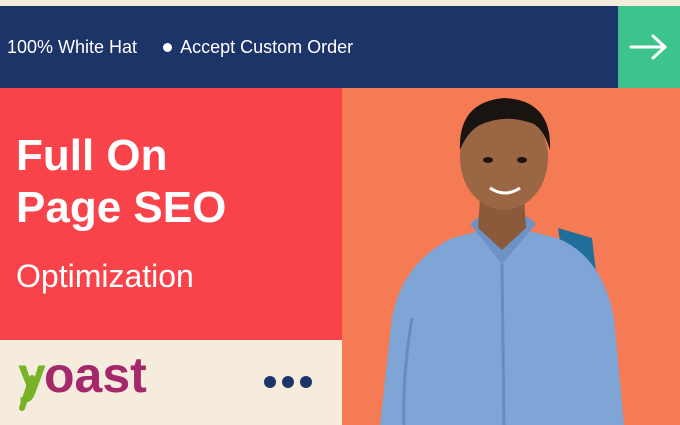  I want to click on headline-line-2: Page SEO, so click(121, 207).